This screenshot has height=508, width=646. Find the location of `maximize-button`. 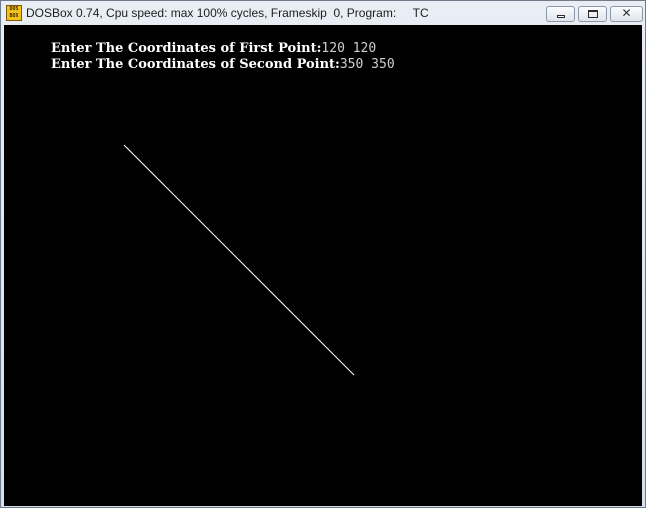

maximize-button is located at coordinates (592, 14).